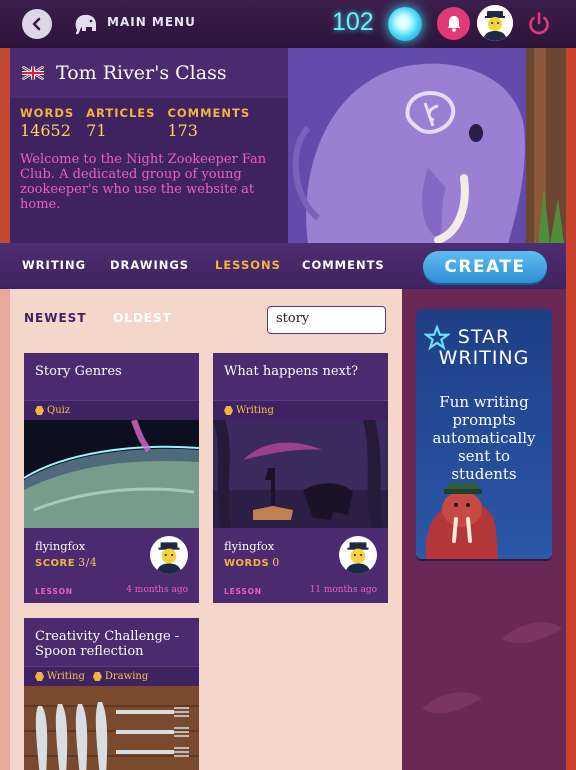  I want to click on back-button, so click(37, 24).